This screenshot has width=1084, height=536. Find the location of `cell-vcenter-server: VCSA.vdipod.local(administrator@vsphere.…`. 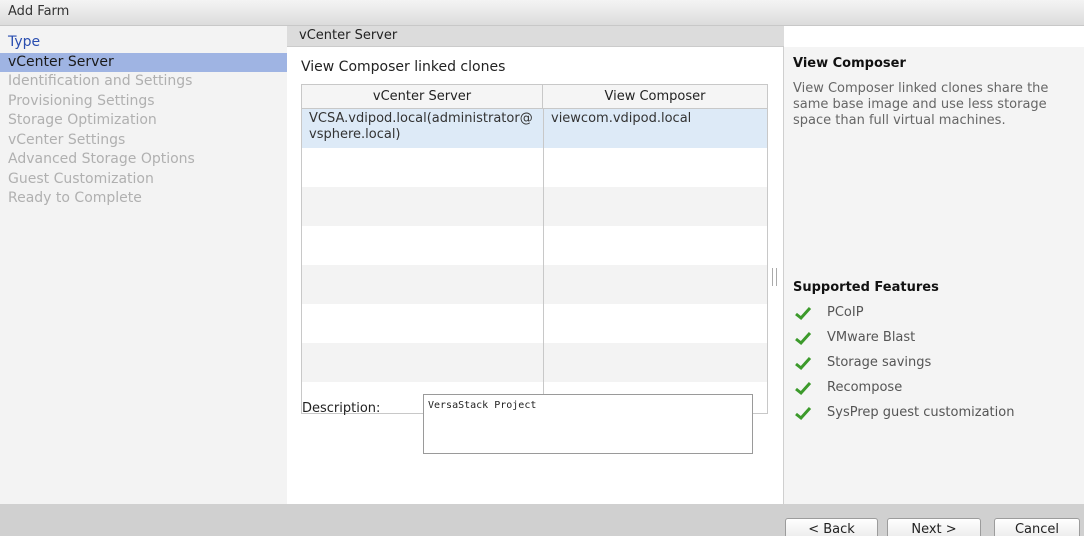

cell-vcenter-server: VCSA.vdipod.local(administrator@vsphere.… is located at coordinates (421, 126).